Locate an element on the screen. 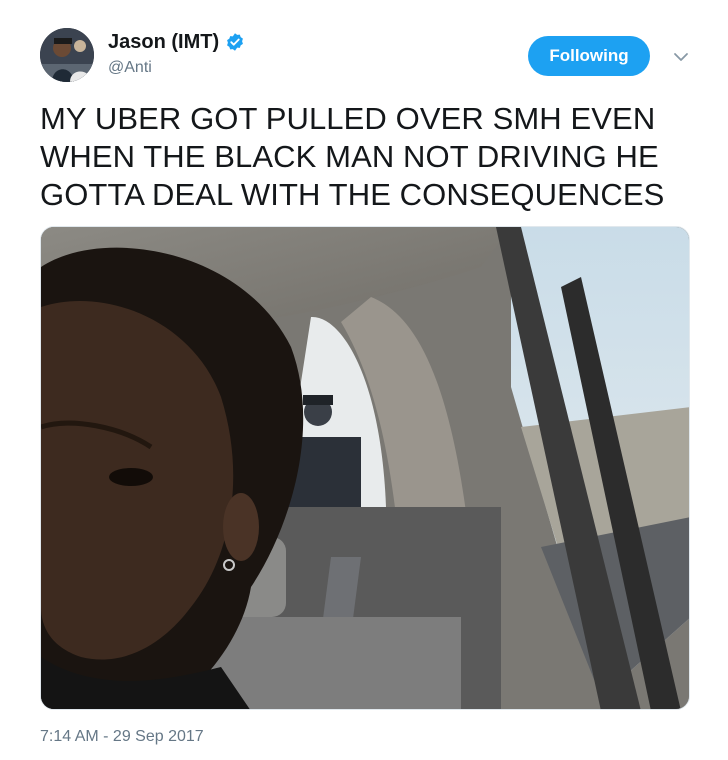  author-display-name: Jason (IMT) is located at coordinates (163, 42).